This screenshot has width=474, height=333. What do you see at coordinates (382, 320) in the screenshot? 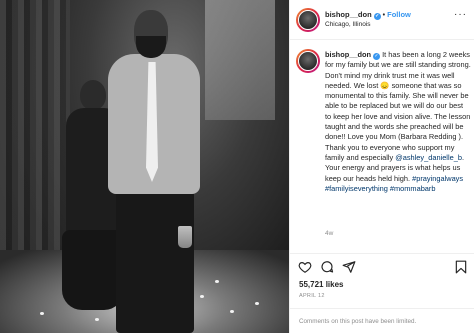
I see `comments-limited-notice: Comments on this post have been limited.` at bounding box center [382, 320].